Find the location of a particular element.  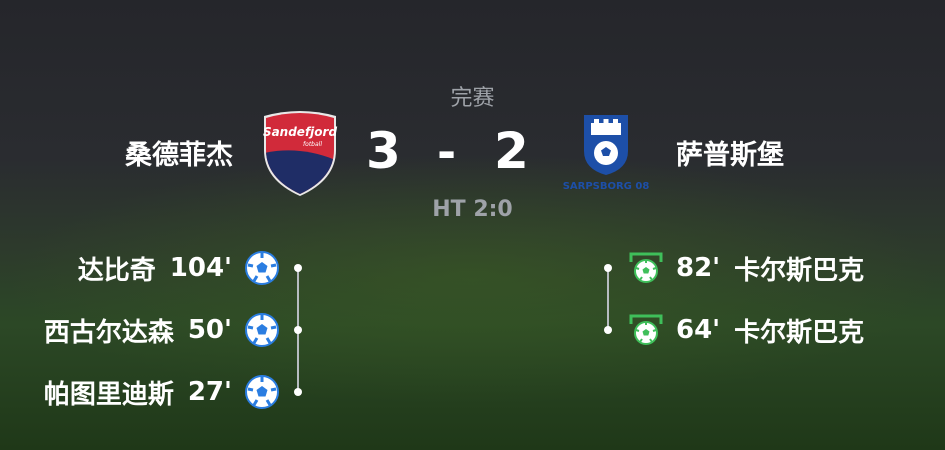

home-logo-subtext: fotball is located at coordinates (312, 144).